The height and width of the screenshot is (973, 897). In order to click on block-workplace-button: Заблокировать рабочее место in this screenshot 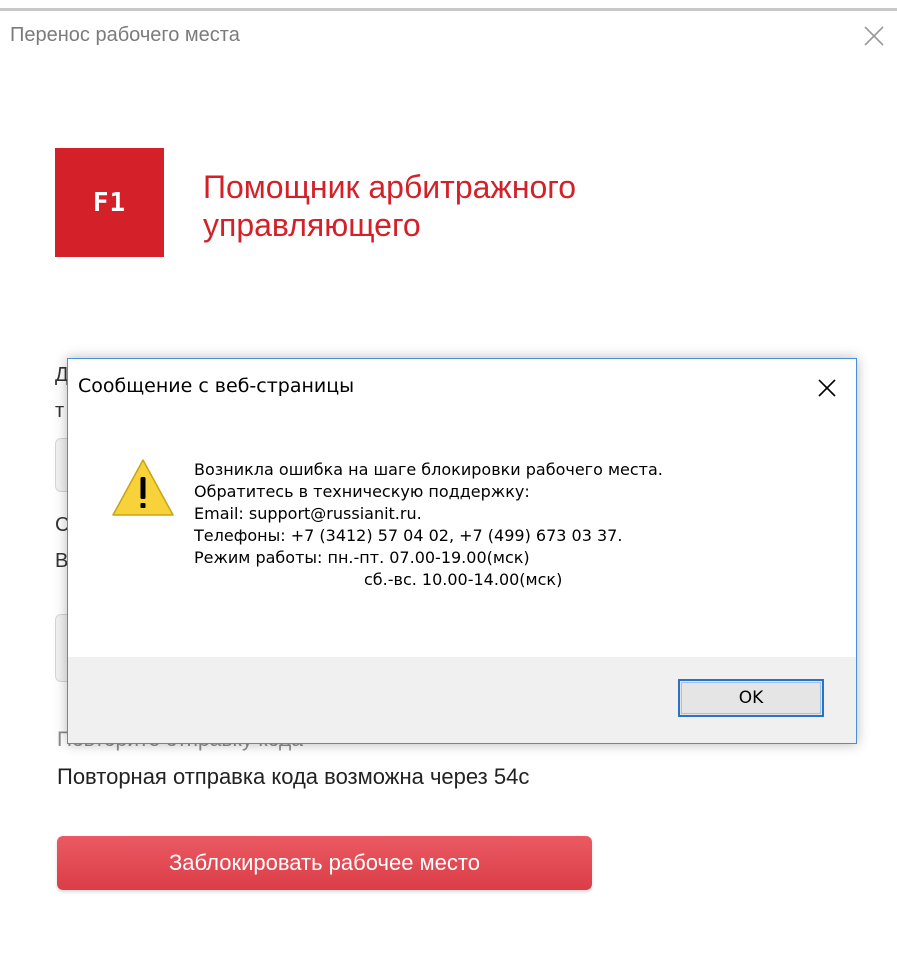, I will do `click(324, 863)`.